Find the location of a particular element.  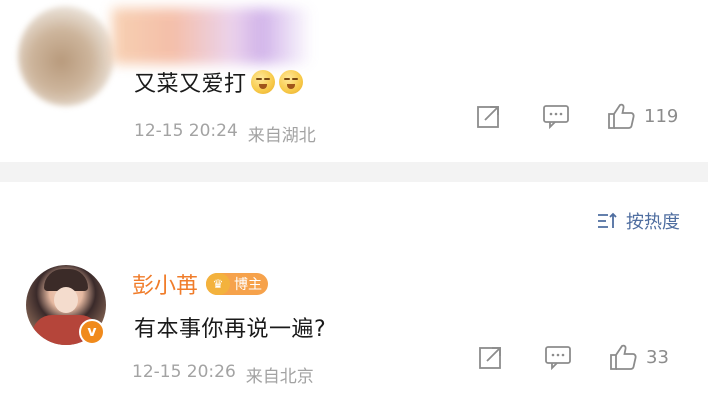

share-icon is located at coordinates (490, 358).